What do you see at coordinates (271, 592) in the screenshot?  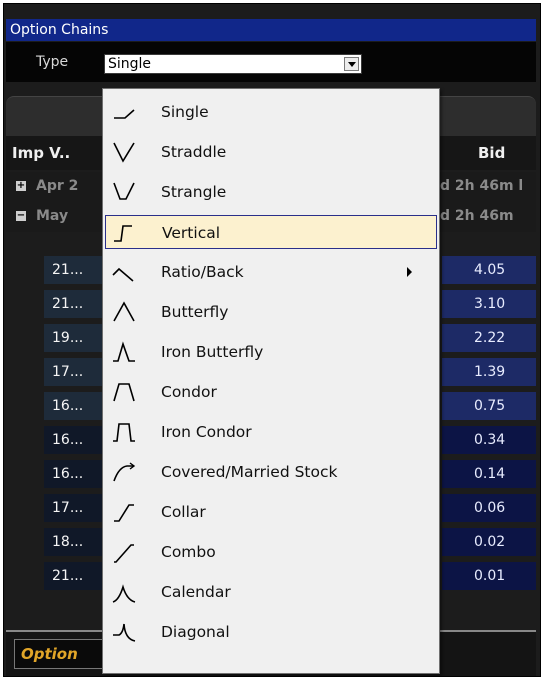 I see `dropdown-item-calendar: Calendar` at bounding box center [271, 592].